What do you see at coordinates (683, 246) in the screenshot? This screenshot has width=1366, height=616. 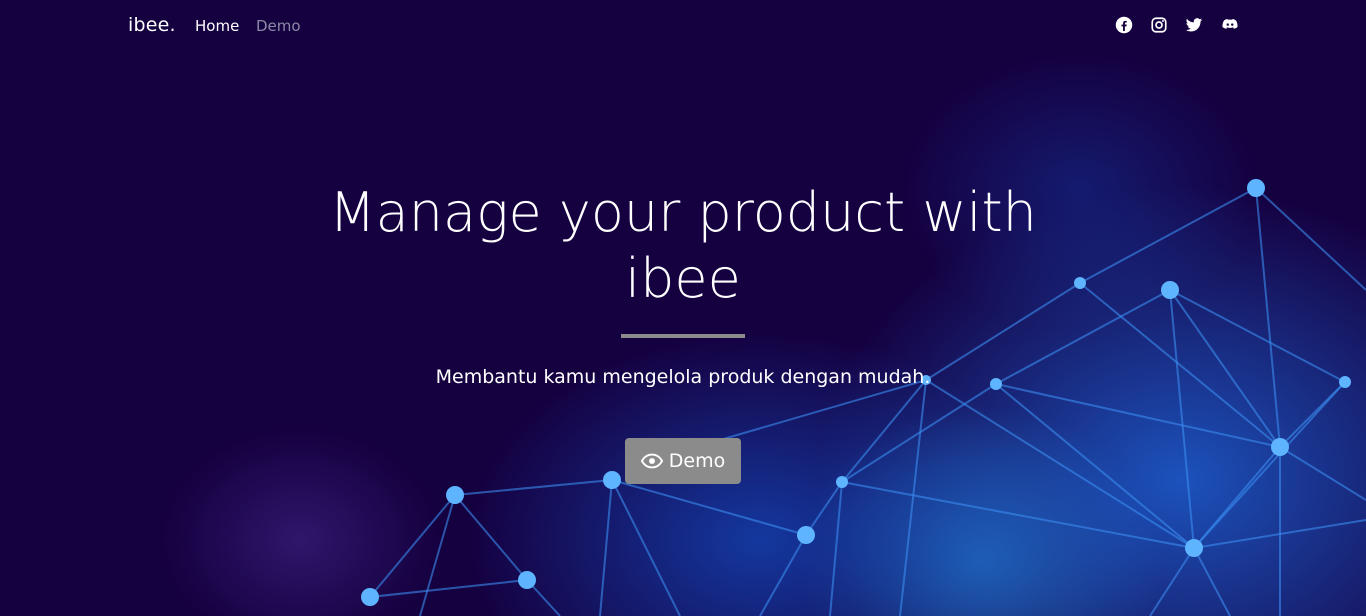 I see `hero-title: Manage your product with ibee` at bounding box center [683, 246].